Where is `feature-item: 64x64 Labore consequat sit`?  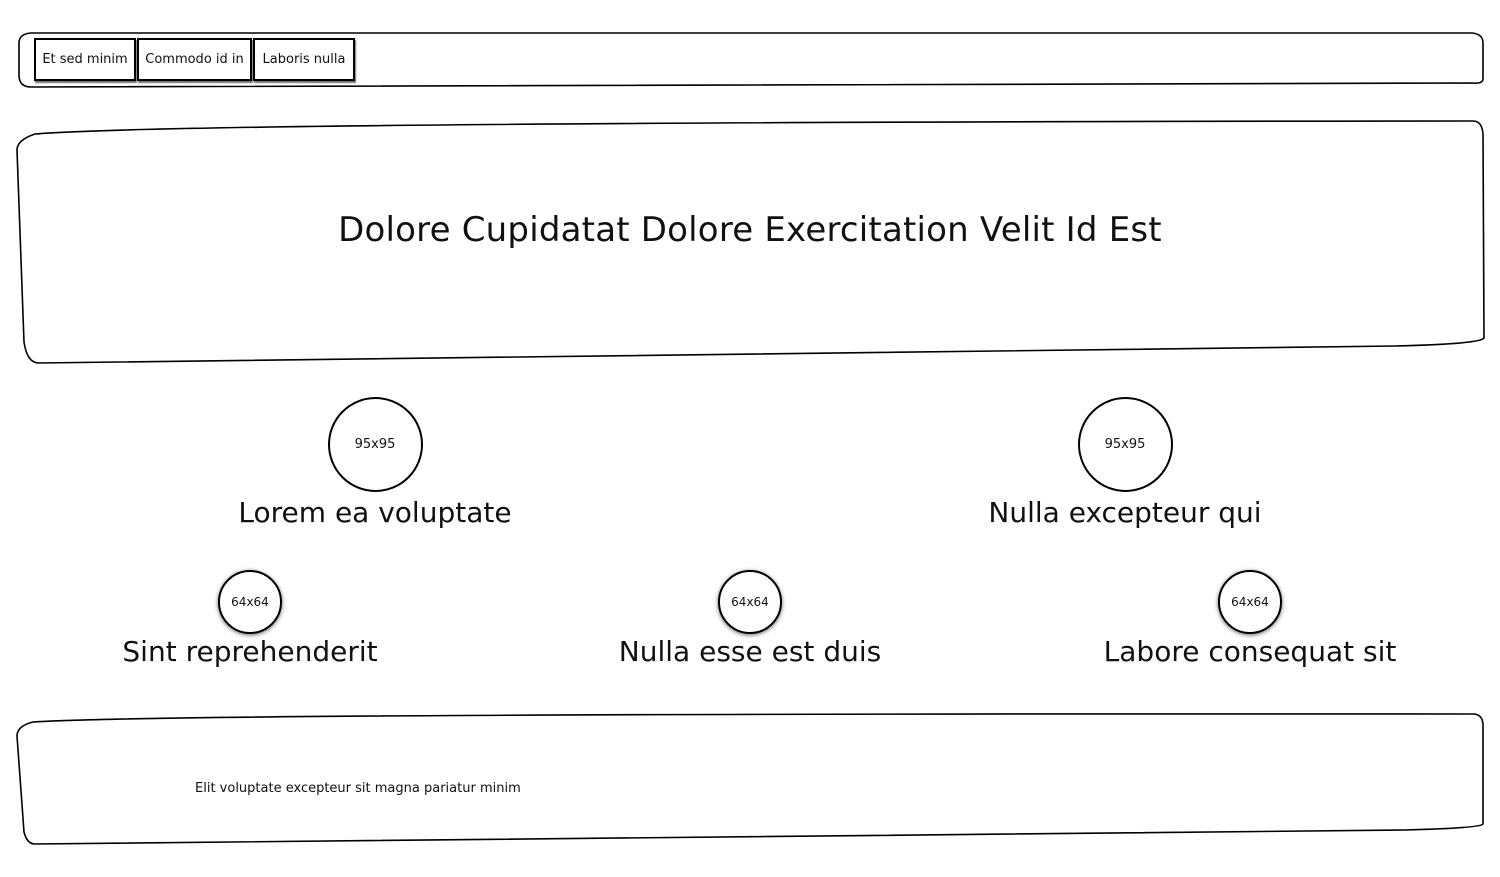 feature-item: 64x64 Labore consequat sit is located at coordinates (1250, 619).